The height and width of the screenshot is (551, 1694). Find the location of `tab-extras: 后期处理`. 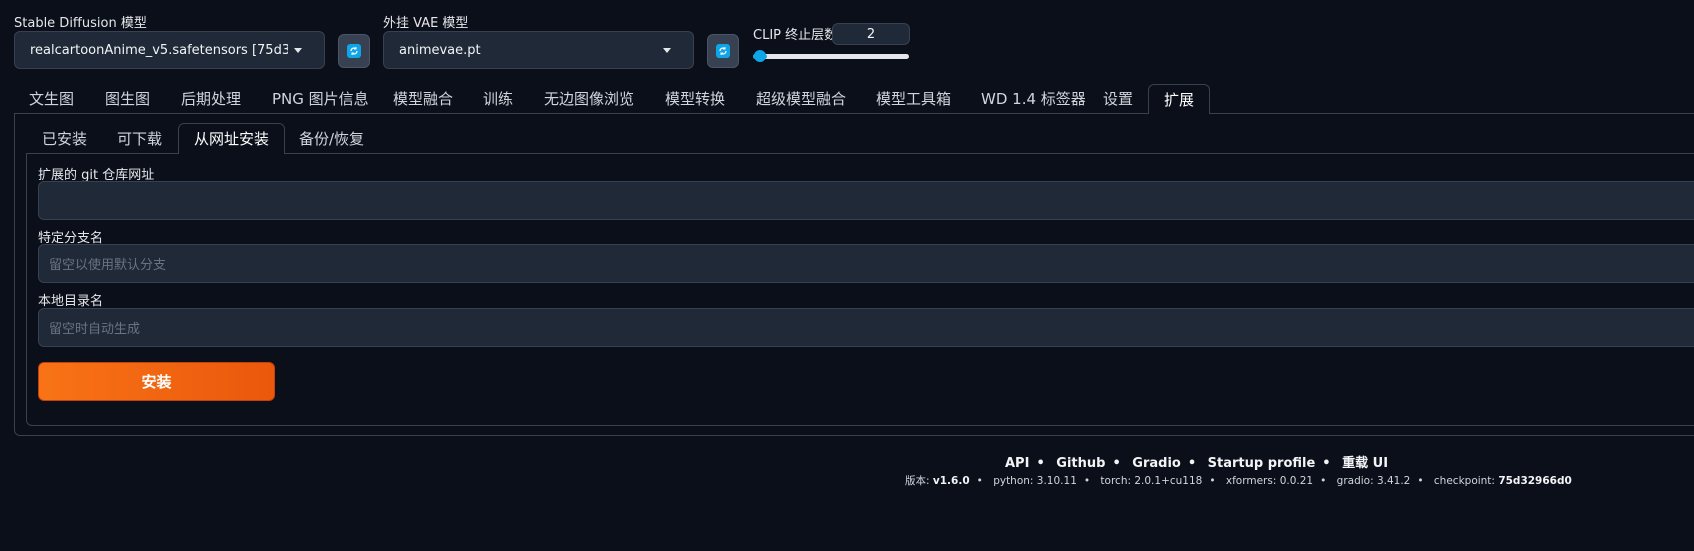

tab-extras: 后期处理 is located at coordinates (211, 99).